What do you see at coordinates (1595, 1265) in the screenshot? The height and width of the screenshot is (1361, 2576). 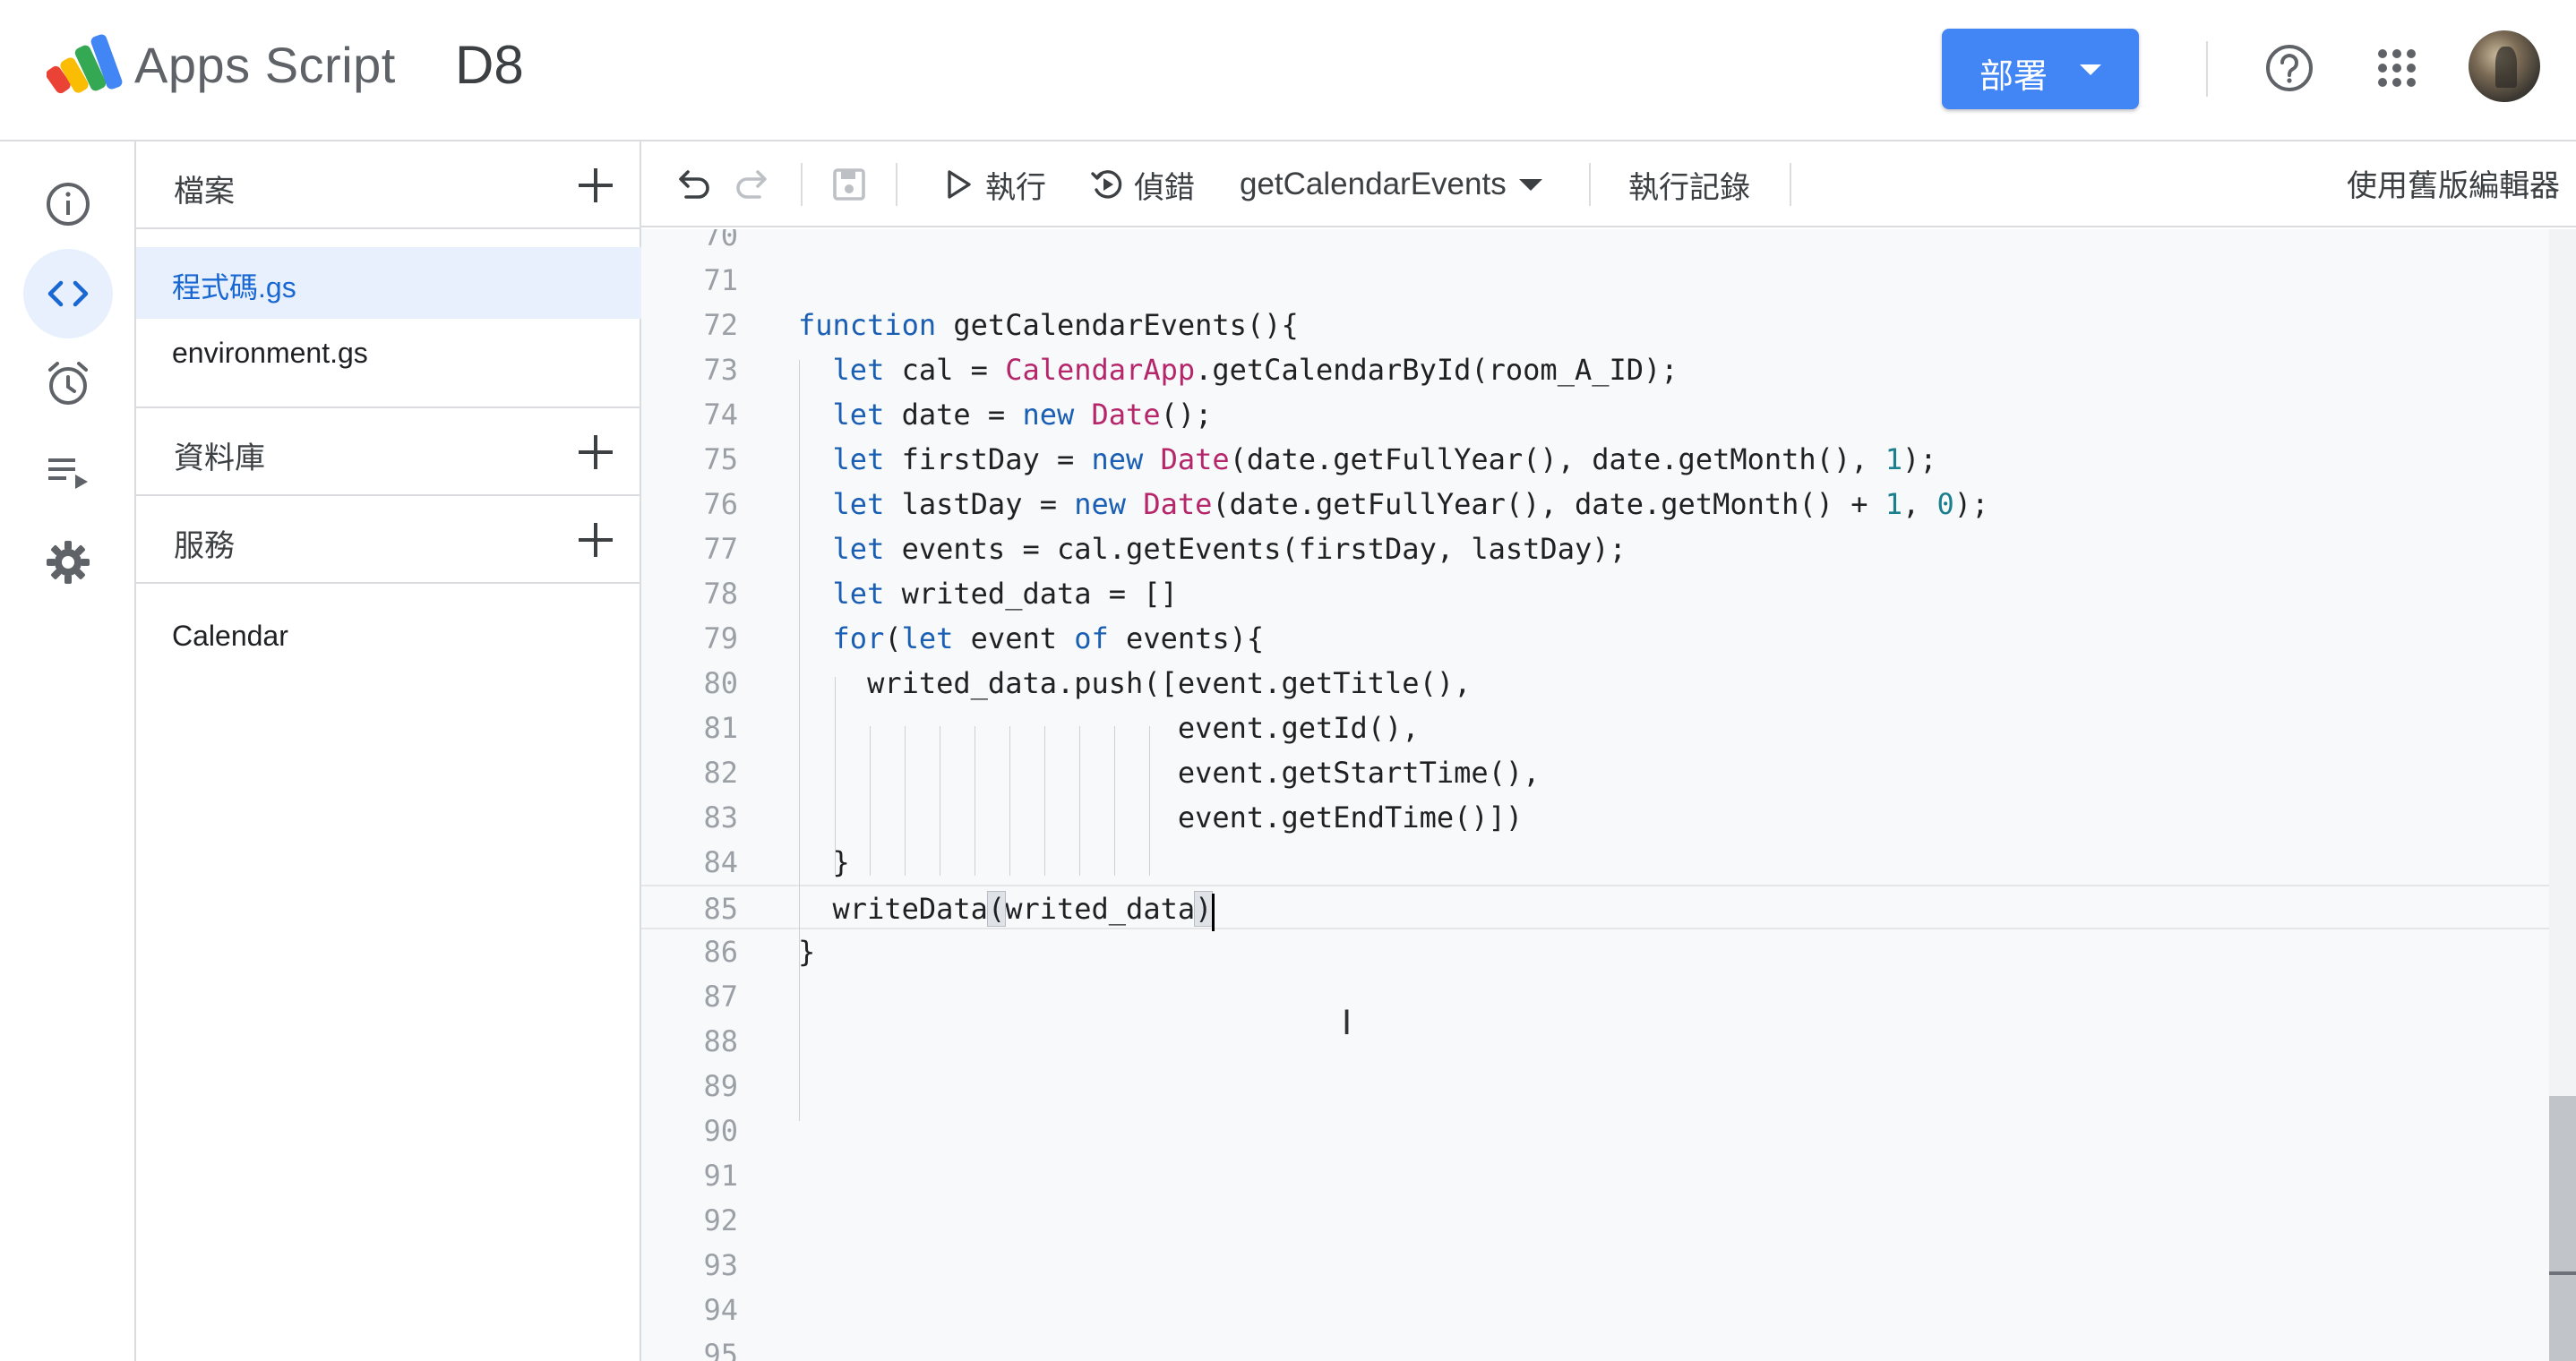 I see `code-line: 93` at bounding box center [1595, 1265].